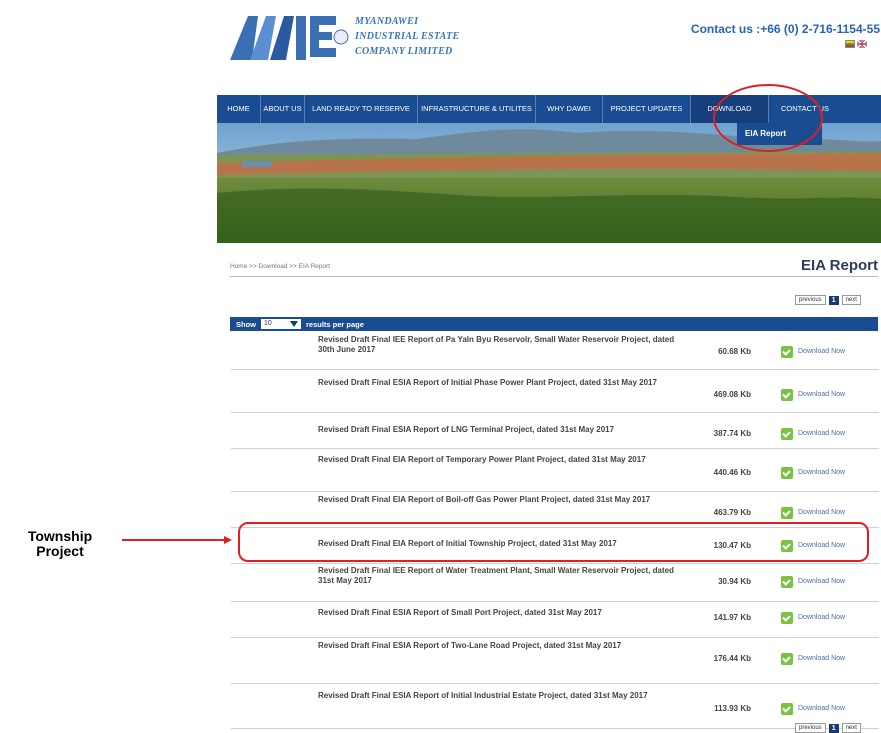  Describe the element at coordinates (732, 617) in the screenshot. I see `file-size: 141.97 Kb` at that location.